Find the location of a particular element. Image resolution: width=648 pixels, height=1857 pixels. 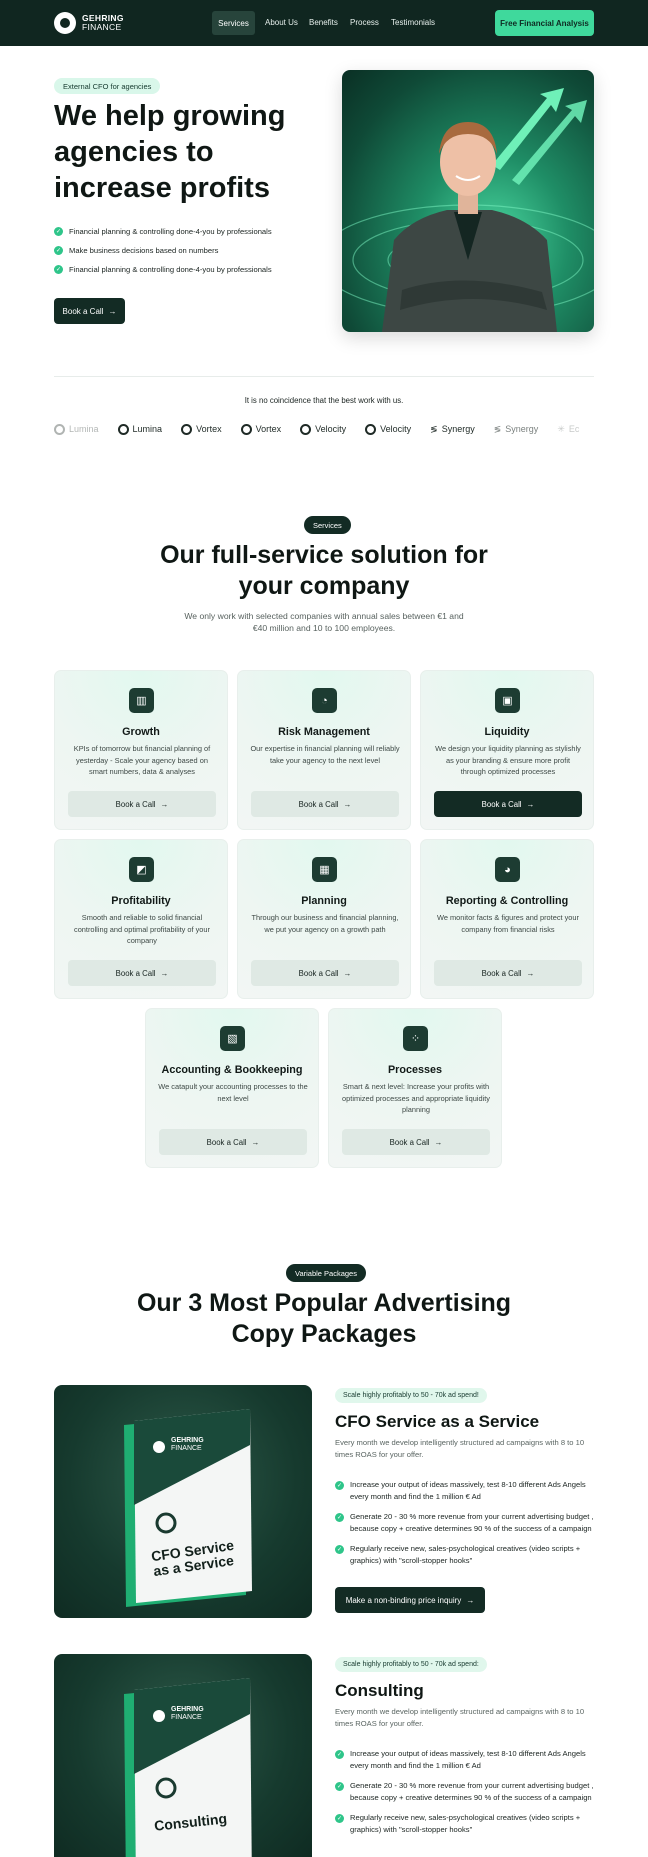

services-badge: Services is located at coordinates (327, 525).